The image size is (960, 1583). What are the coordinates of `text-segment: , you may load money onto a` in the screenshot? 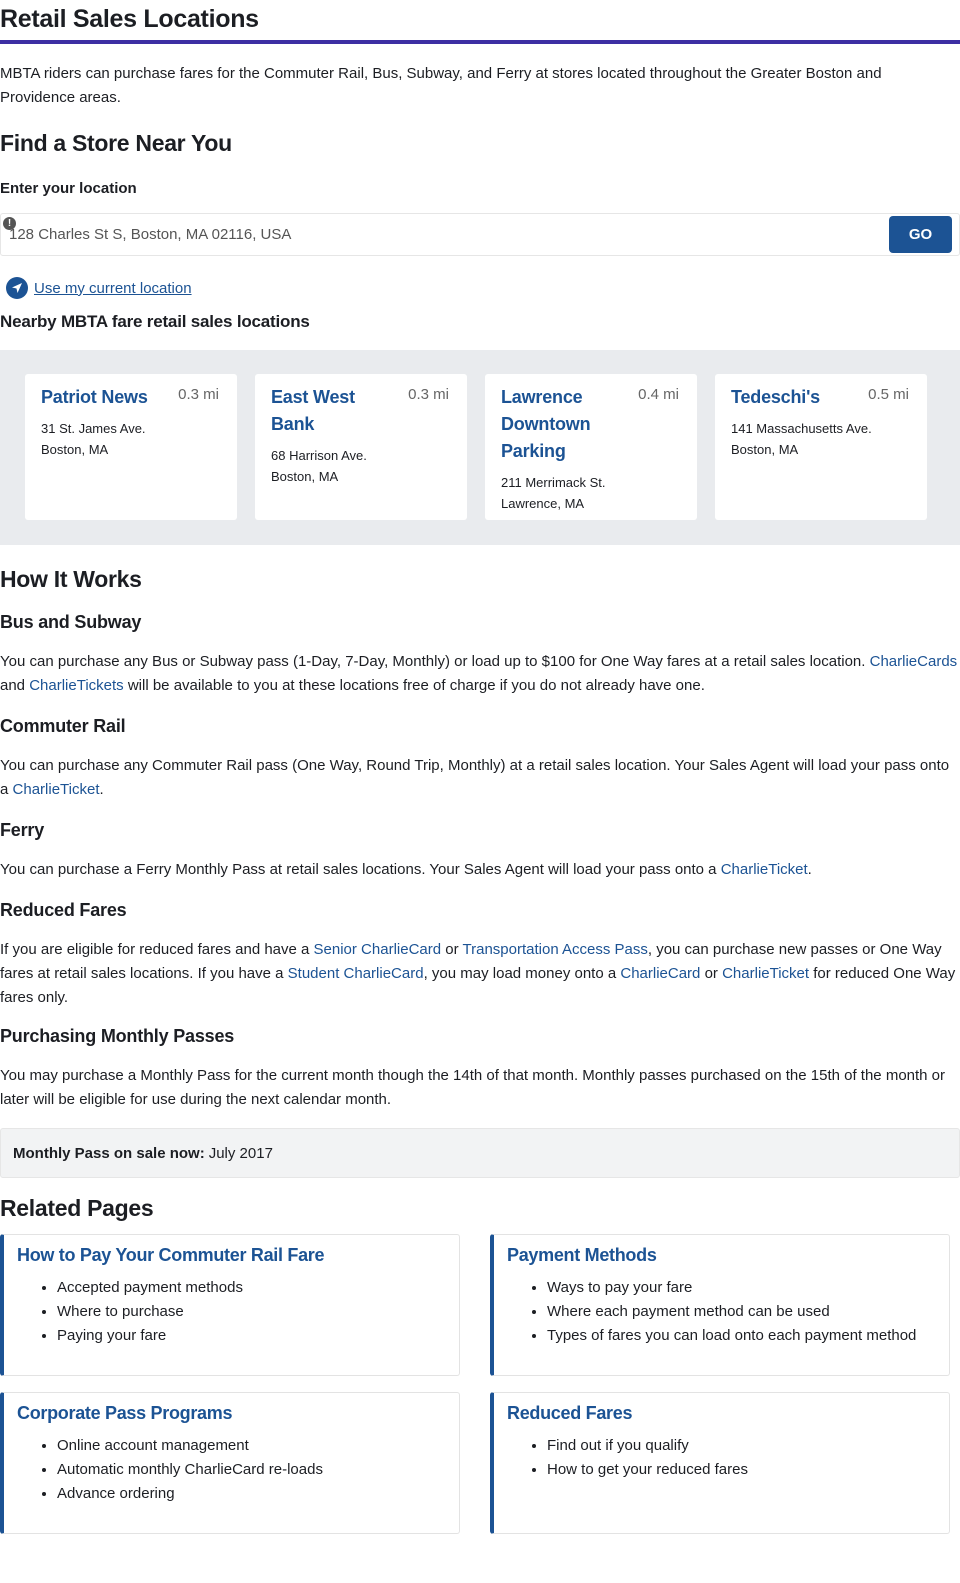 It's located at (522, 973).